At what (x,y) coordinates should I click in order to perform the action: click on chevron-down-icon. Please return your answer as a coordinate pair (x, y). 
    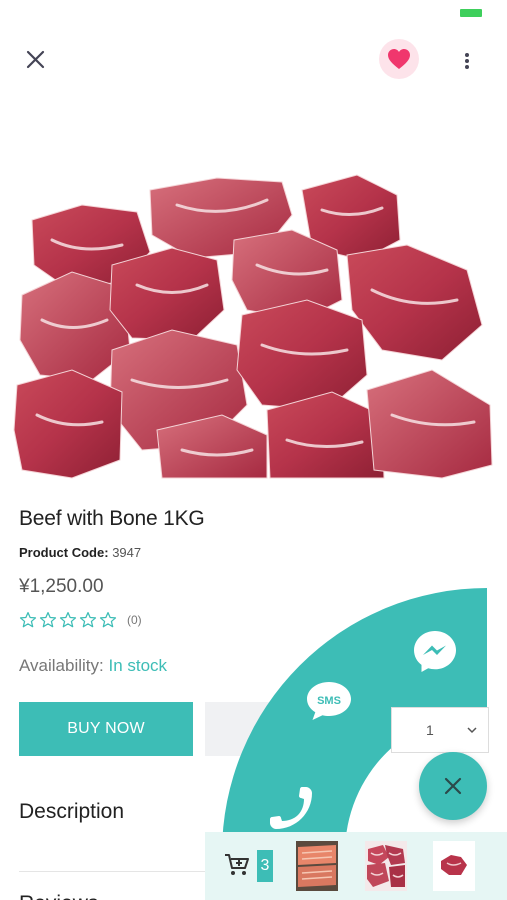
    Looking at the image, I should click on (472, 730).